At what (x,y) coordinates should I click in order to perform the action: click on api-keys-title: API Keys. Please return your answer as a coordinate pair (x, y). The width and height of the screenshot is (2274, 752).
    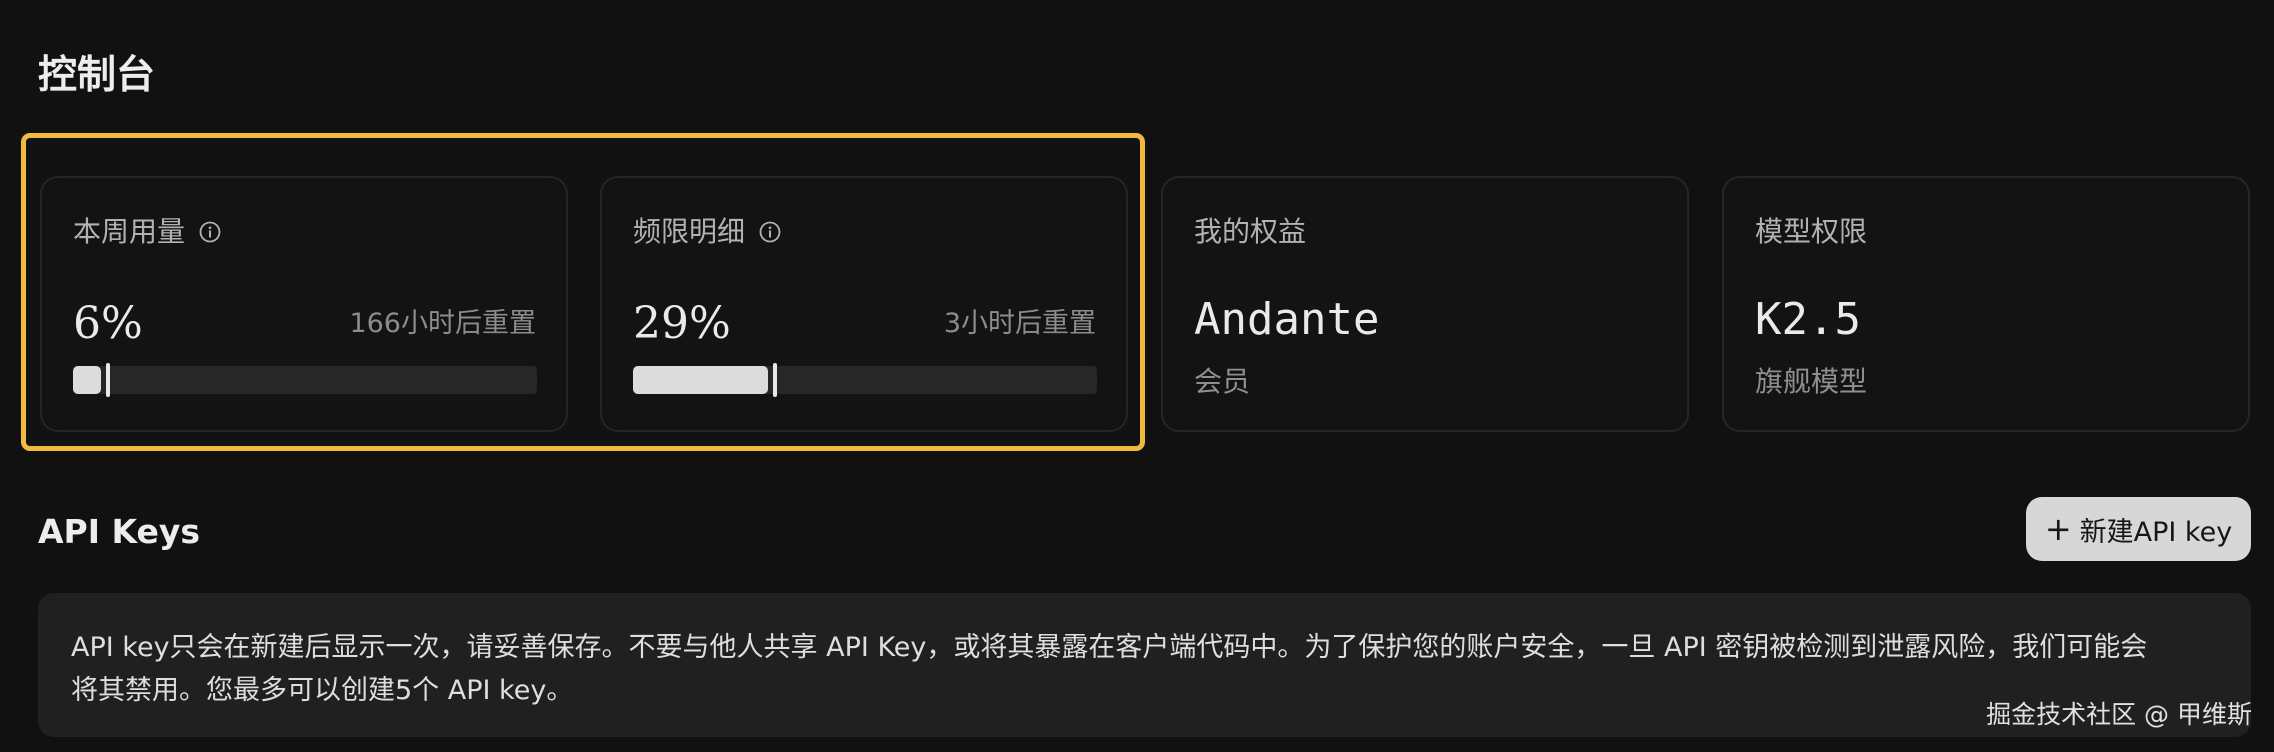
    Looking at the image, I should click on (119, 531).